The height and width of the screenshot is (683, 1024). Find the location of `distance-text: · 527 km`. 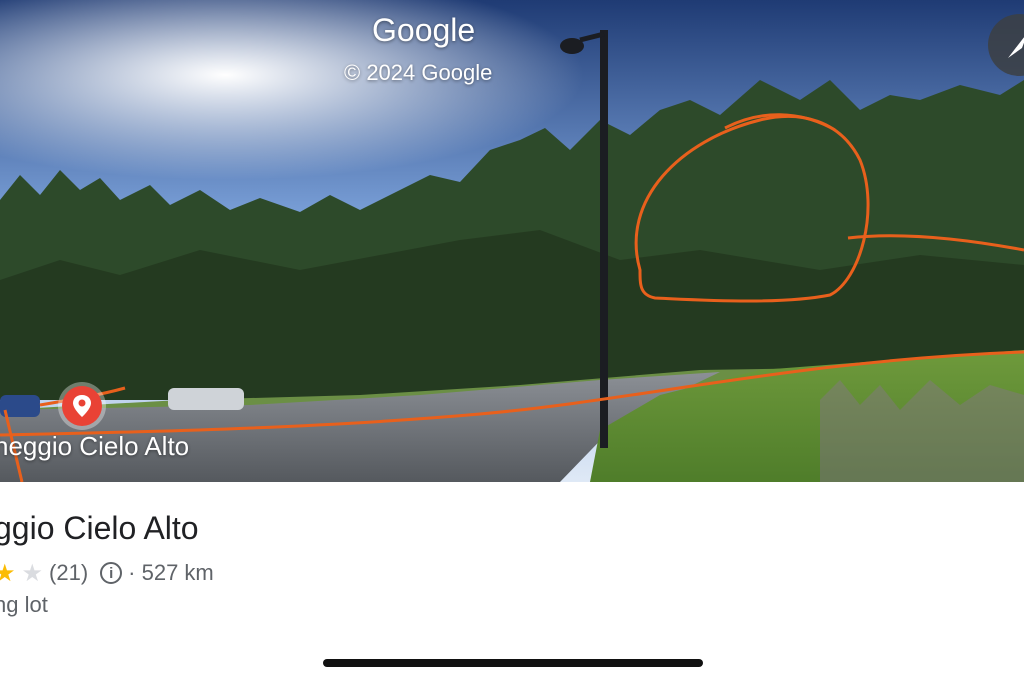

distance-text: · 527 km is located at coordinates (171, 572).